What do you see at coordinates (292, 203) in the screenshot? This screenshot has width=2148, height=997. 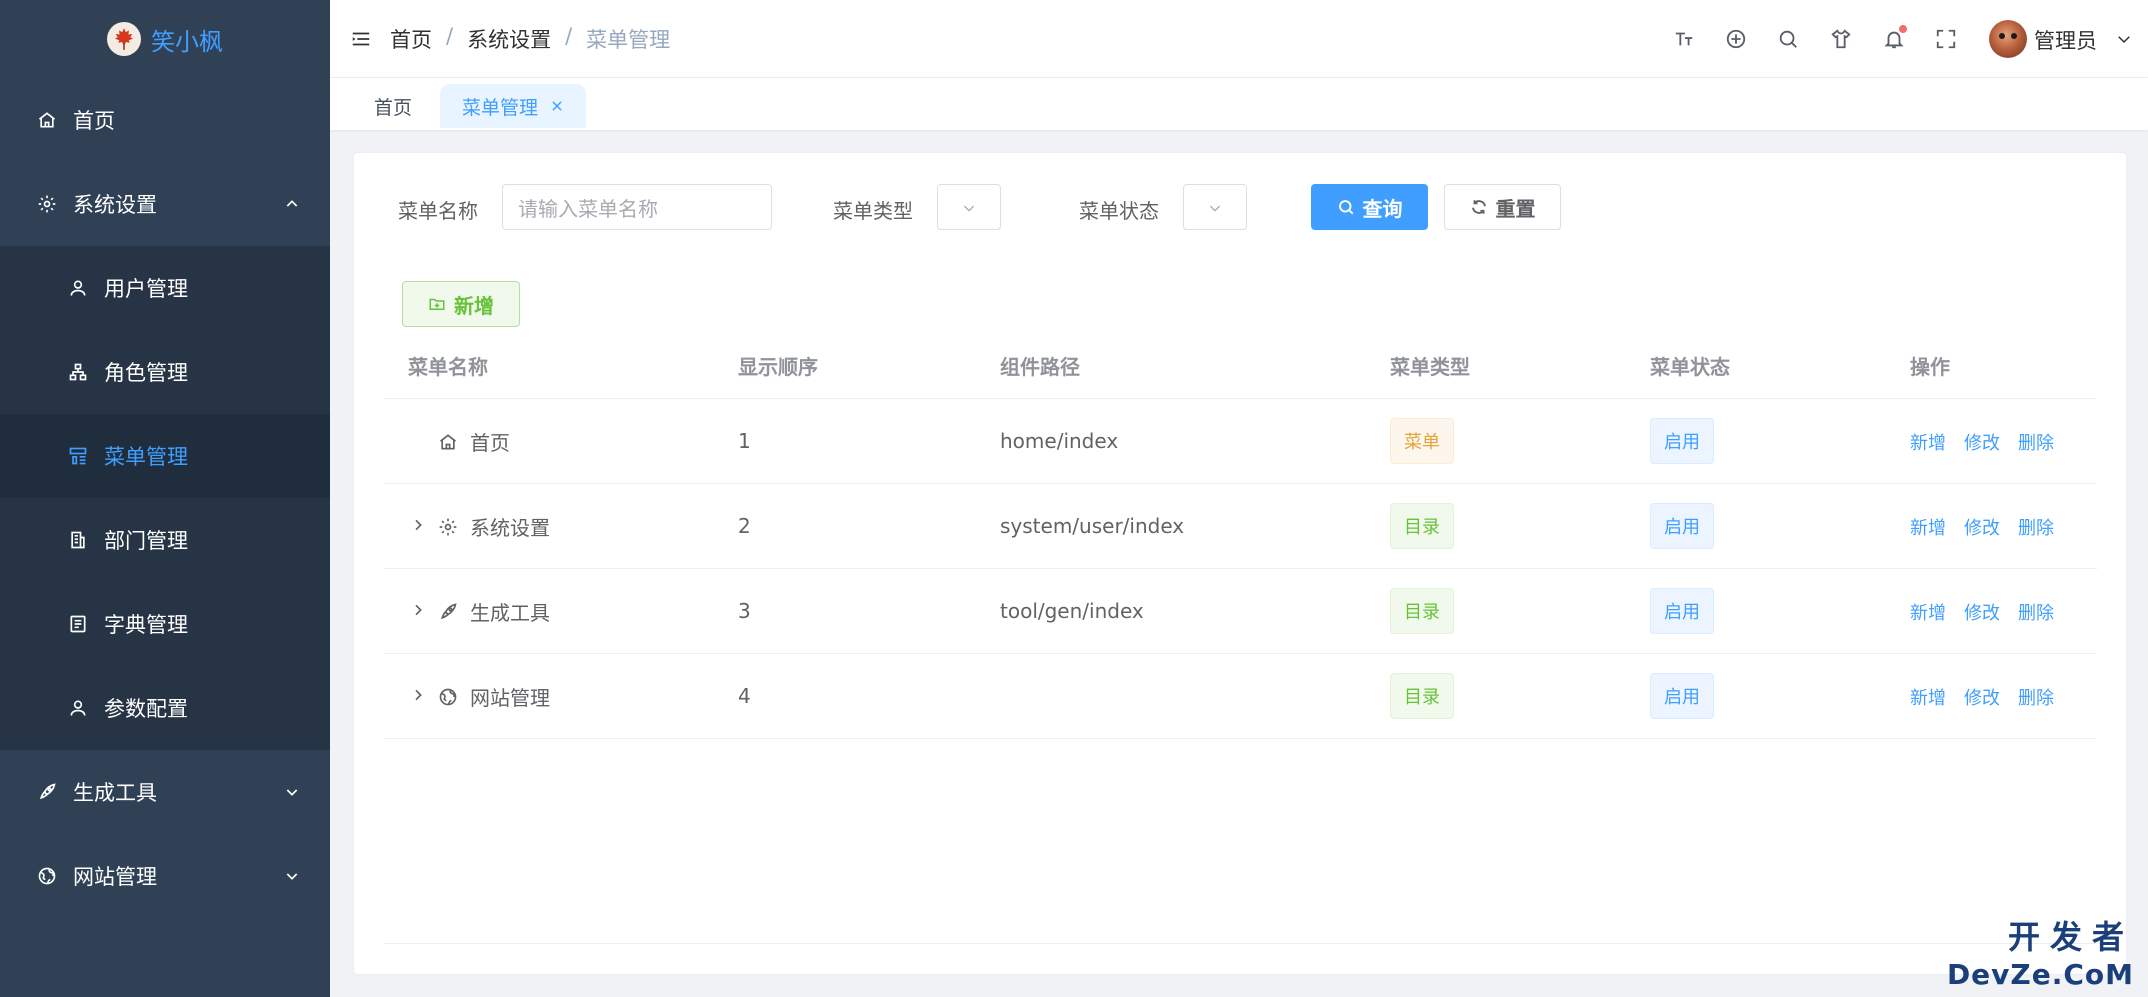 I see `chevron-up-icon` at bounding box center [292, 203].